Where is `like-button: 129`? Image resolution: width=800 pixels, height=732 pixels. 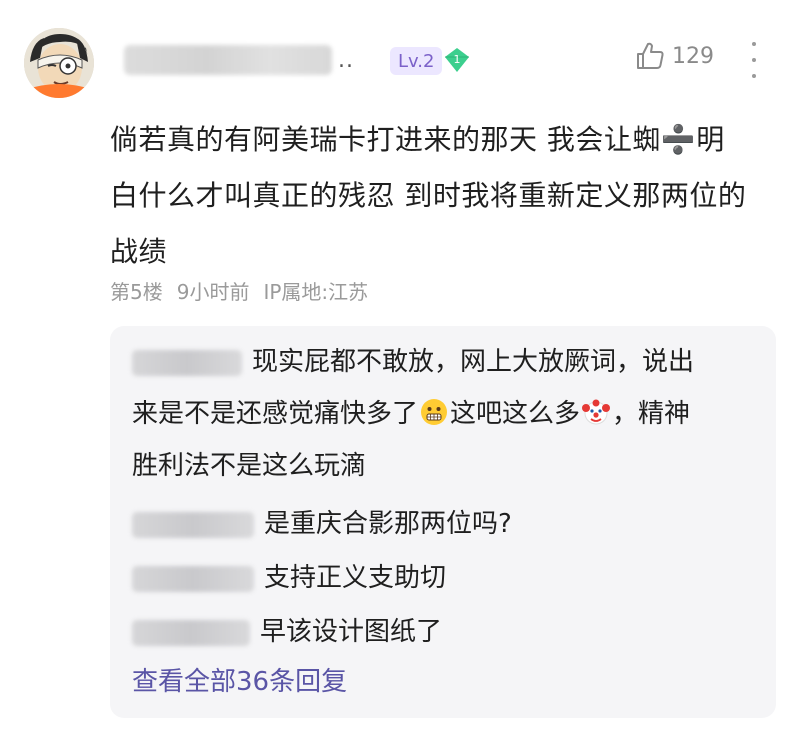 like-button: 129 is located at coordinates (674, 56).